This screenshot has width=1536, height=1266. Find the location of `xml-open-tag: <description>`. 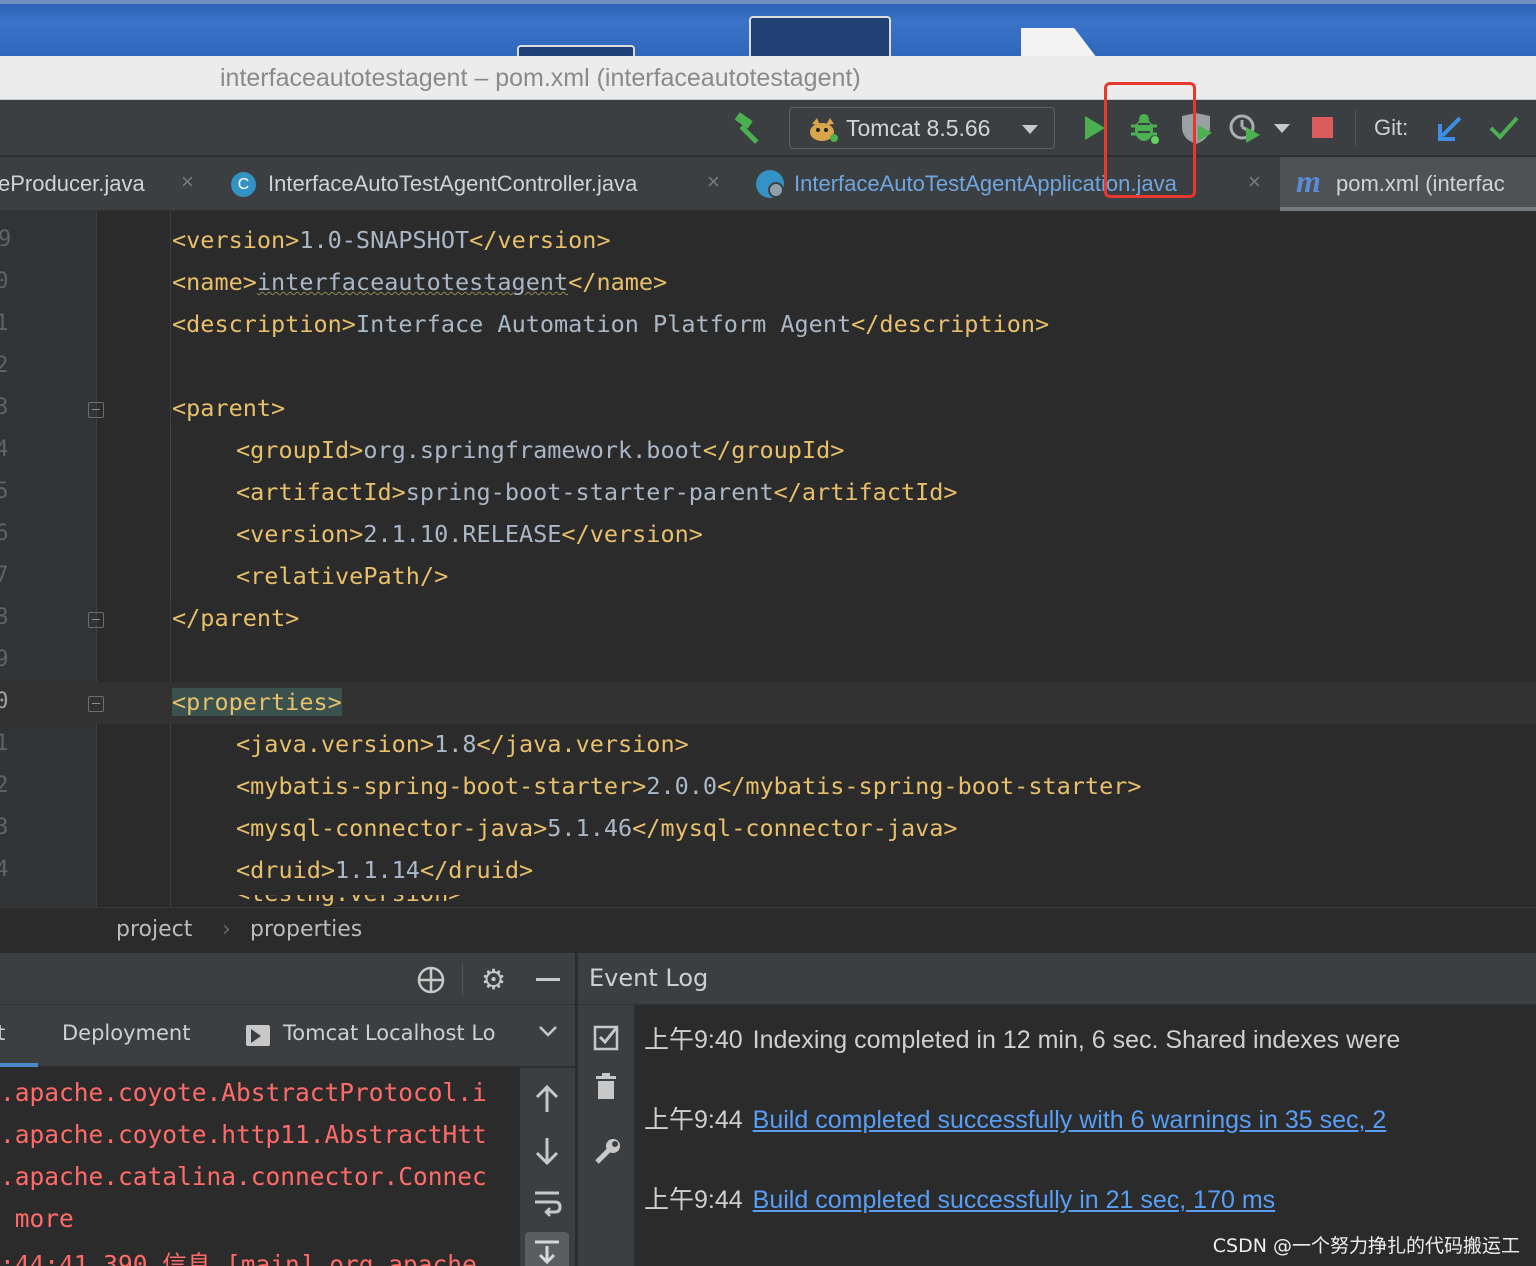

xml-open-tag: <description> is located at coordinates (264, 324).